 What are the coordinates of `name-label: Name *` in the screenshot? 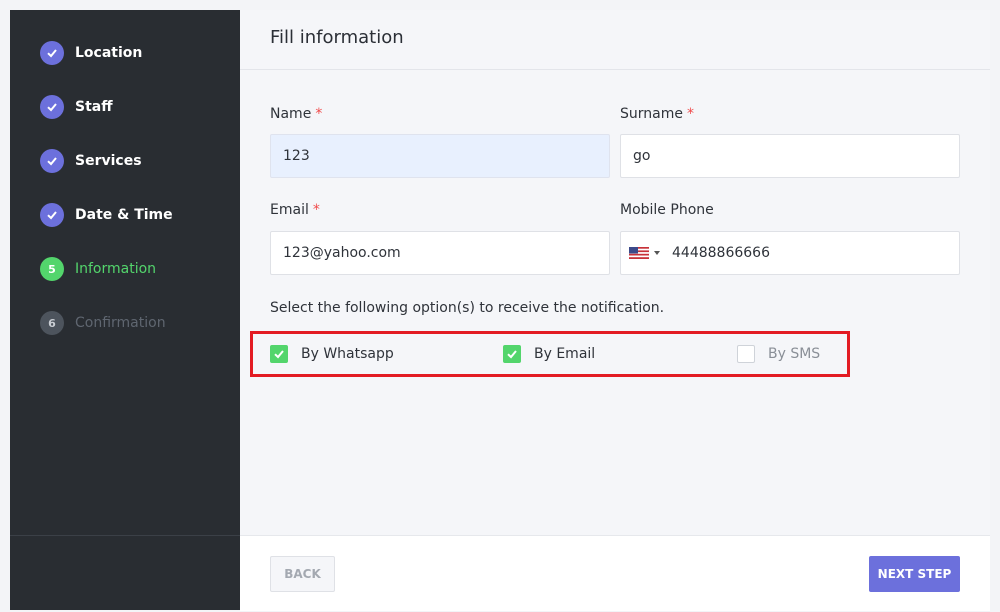 It's located at (296, 114).